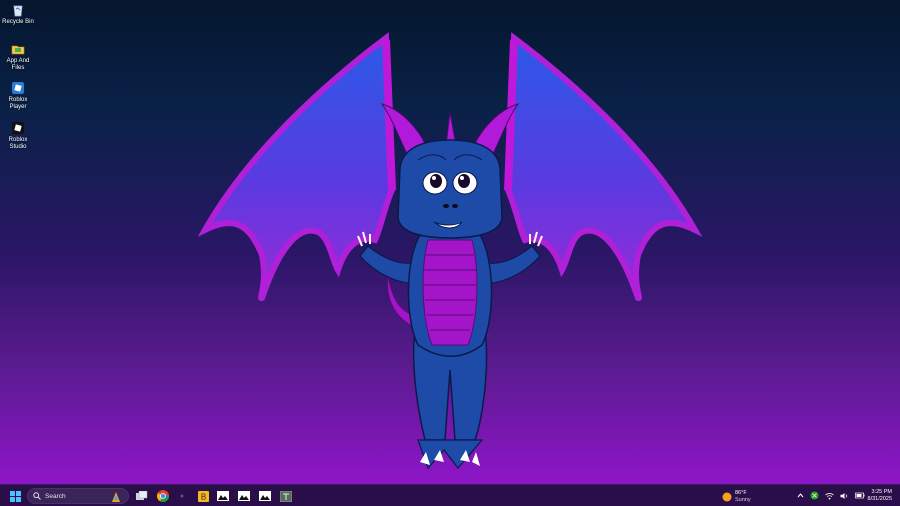 This screenshot has width=900, height=506. I want to click on search-placeholder: Search, so click(55, 496).